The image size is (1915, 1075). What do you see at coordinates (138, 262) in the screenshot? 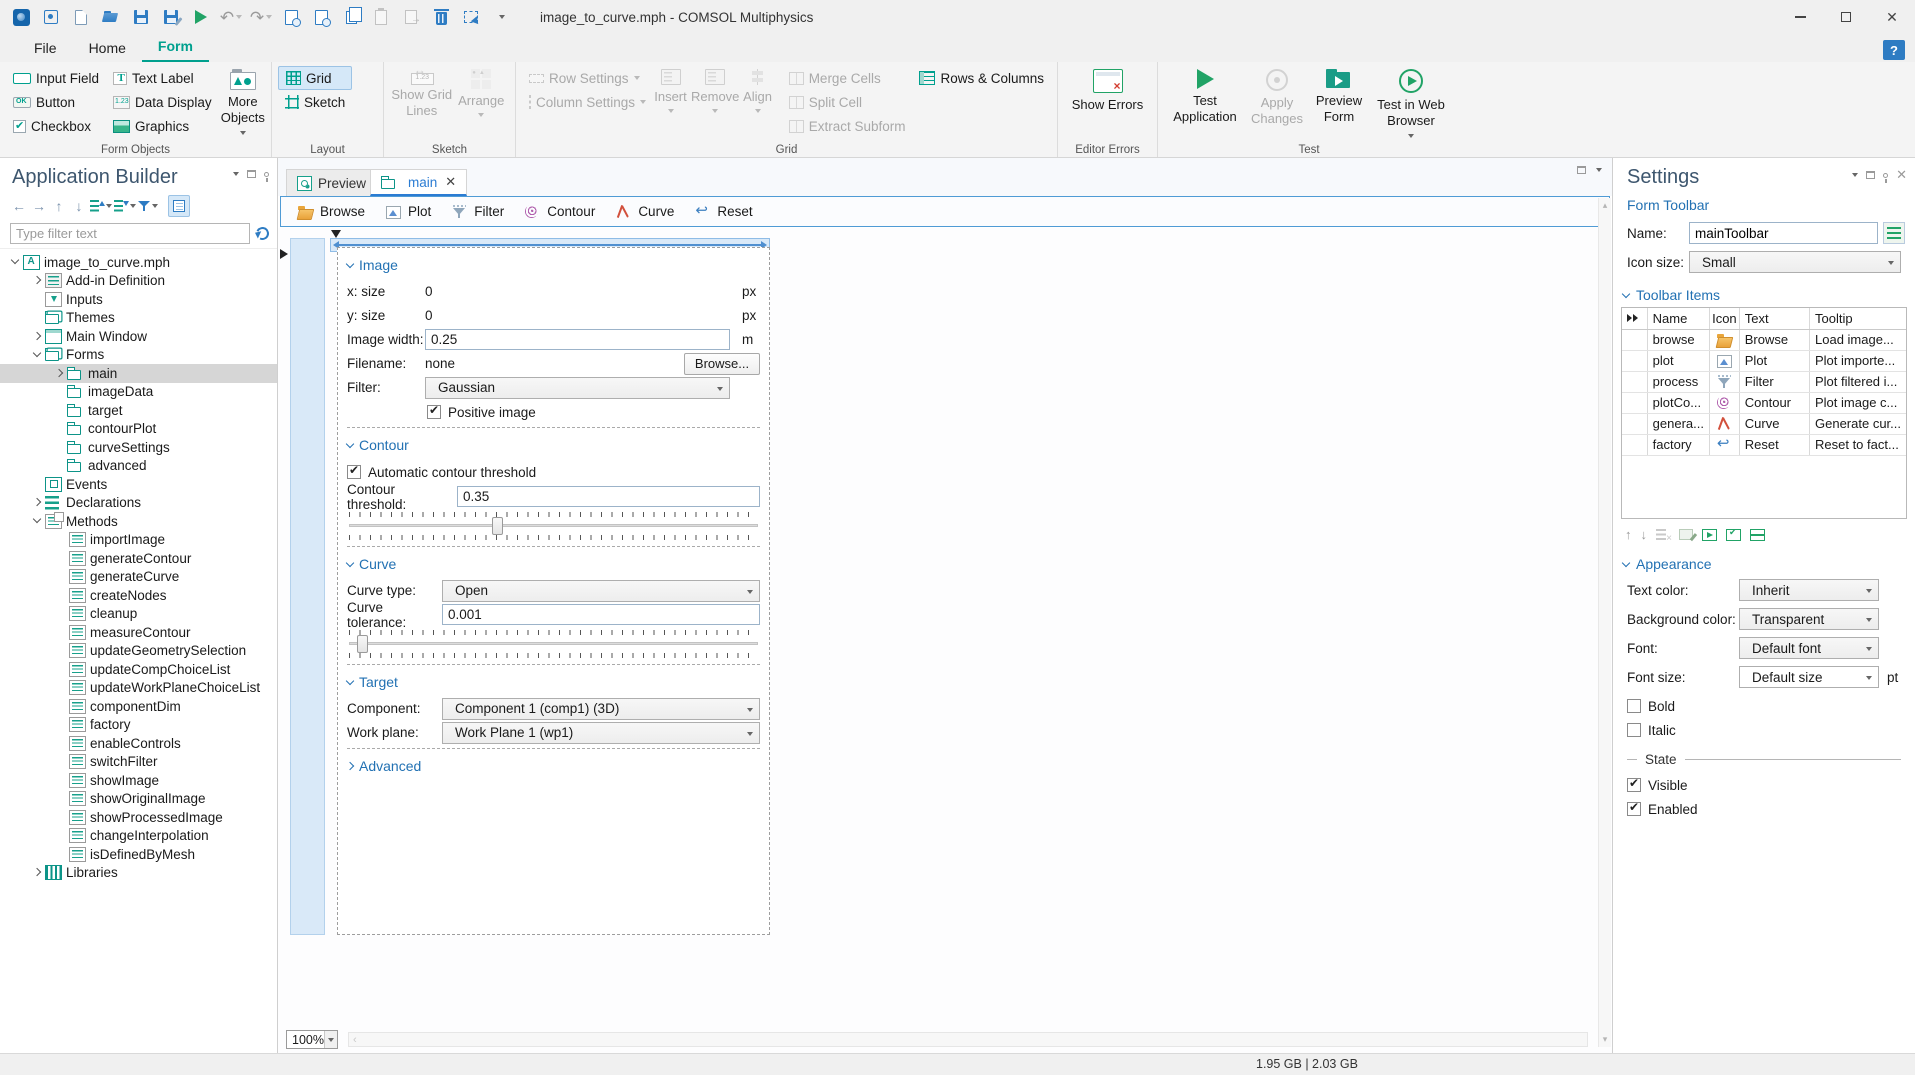
I see `tree-item: image_to_curve.mph` at bounding box center [138, 262].